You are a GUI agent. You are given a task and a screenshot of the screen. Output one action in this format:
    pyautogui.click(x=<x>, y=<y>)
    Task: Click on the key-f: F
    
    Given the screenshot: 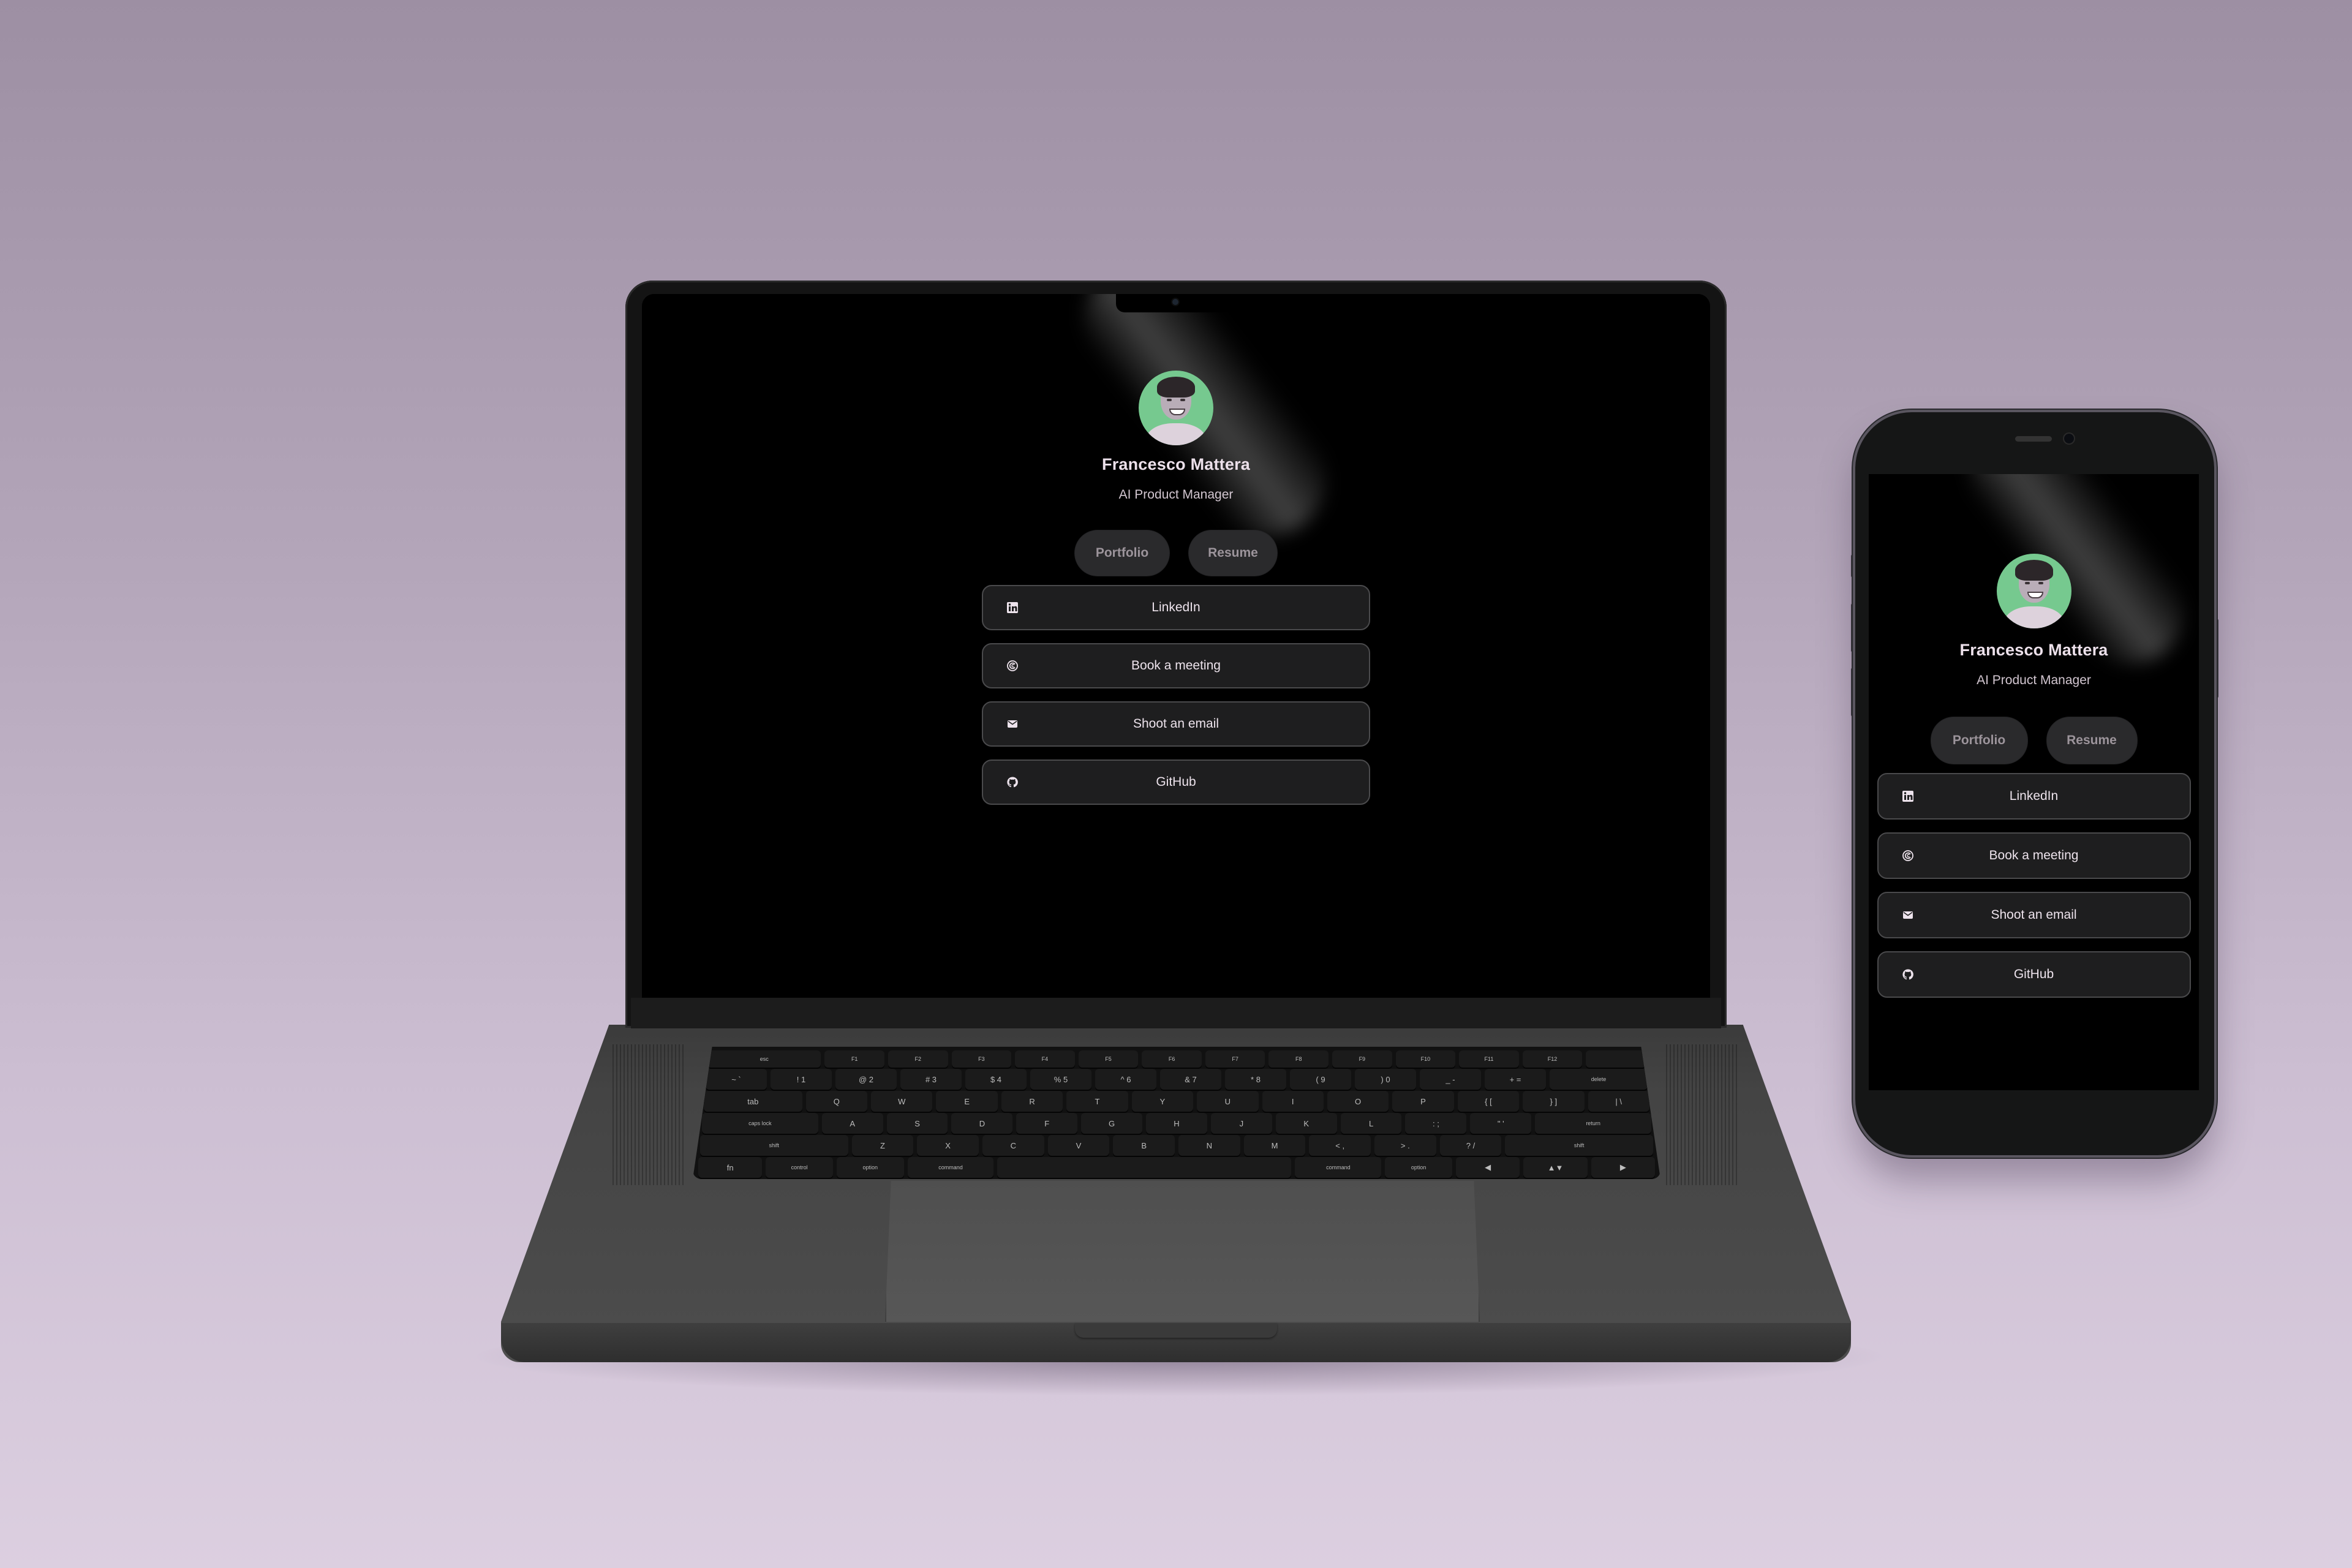 What is the action you would take?
    pyautogui.click(x=1047, y=1123)
    